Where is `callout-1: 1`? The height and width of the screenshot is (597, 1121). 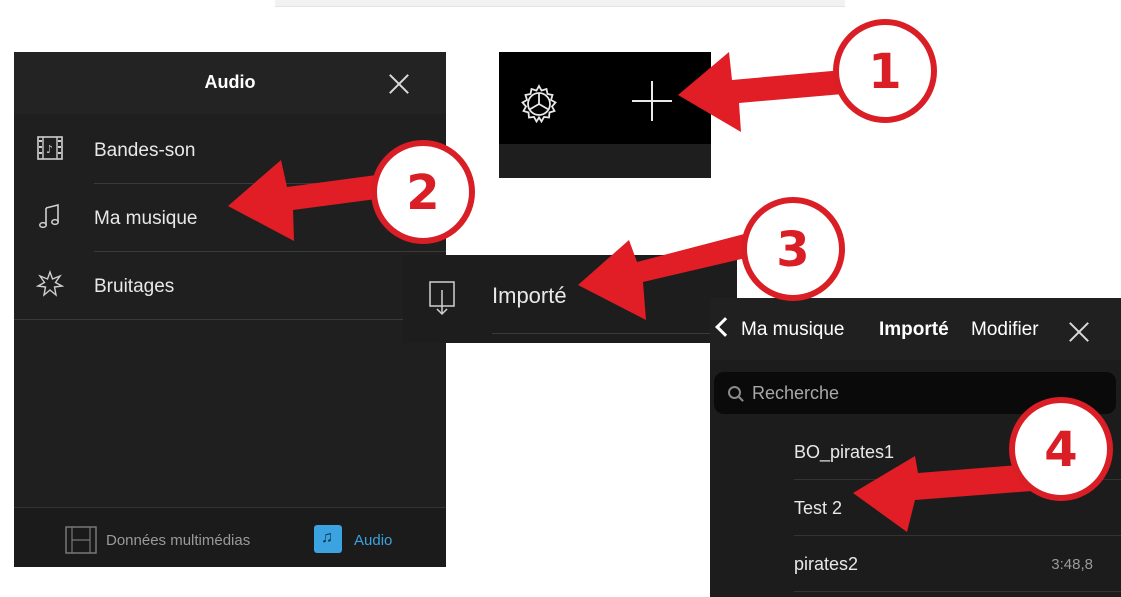
callout-1: 1 is located at coordinates (885, 71).